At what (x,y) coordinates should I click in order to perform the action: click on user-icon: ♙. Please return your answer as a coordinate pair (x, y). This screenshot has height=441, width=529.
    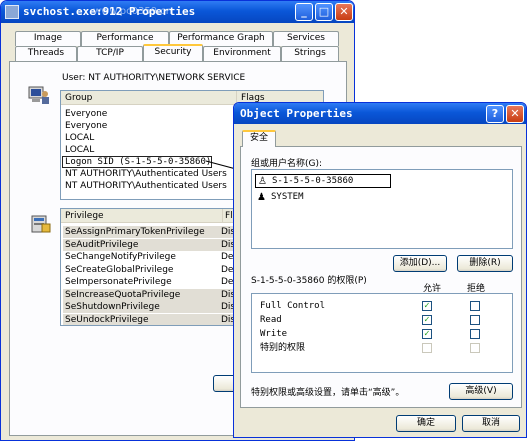
    Looking at the image, I should click on (262, 181).